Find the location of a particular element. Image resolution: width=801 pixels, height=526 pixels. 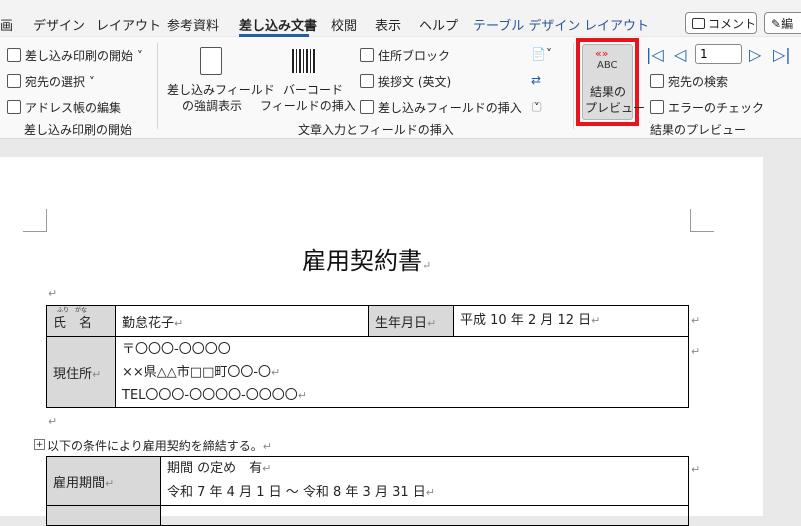

tab-mailings: 差し込み文書 is located at coordinates (278, 24).